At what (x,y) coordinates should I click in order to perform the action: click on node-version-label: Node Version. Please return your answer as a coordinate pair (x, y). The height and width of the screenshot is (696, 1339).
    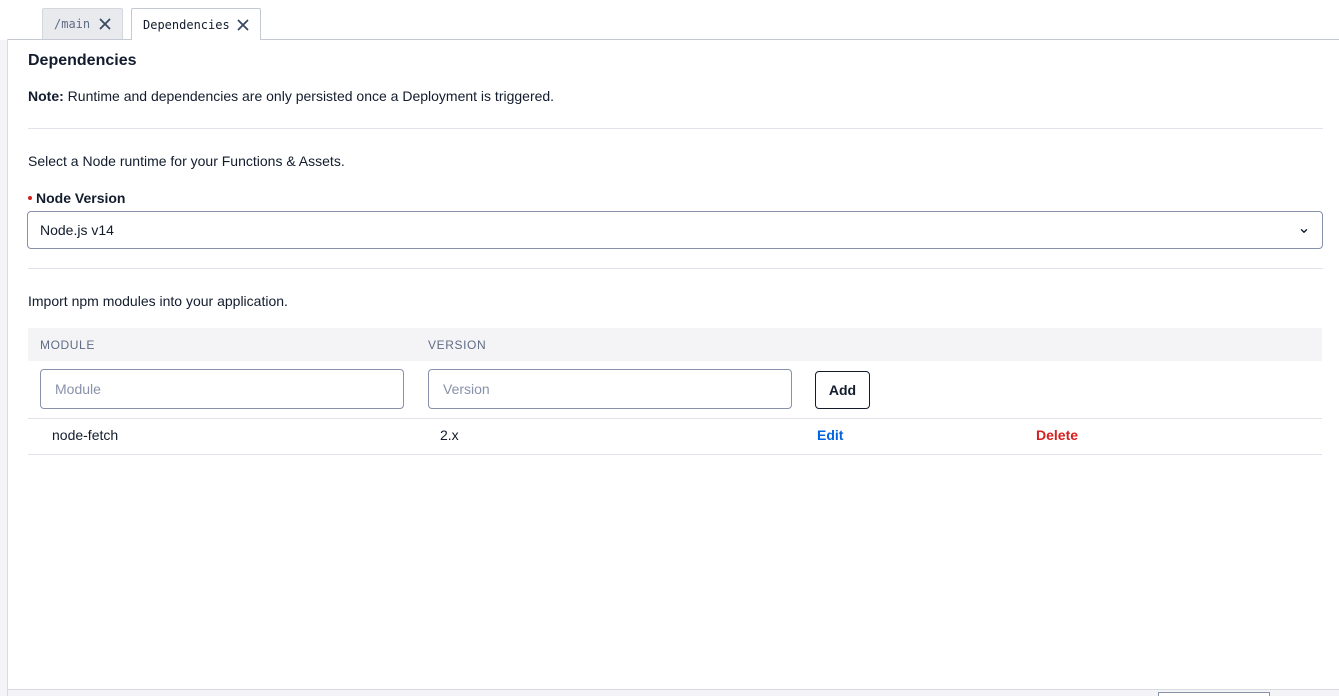
    Looking at the image, I should click on (76, 198).